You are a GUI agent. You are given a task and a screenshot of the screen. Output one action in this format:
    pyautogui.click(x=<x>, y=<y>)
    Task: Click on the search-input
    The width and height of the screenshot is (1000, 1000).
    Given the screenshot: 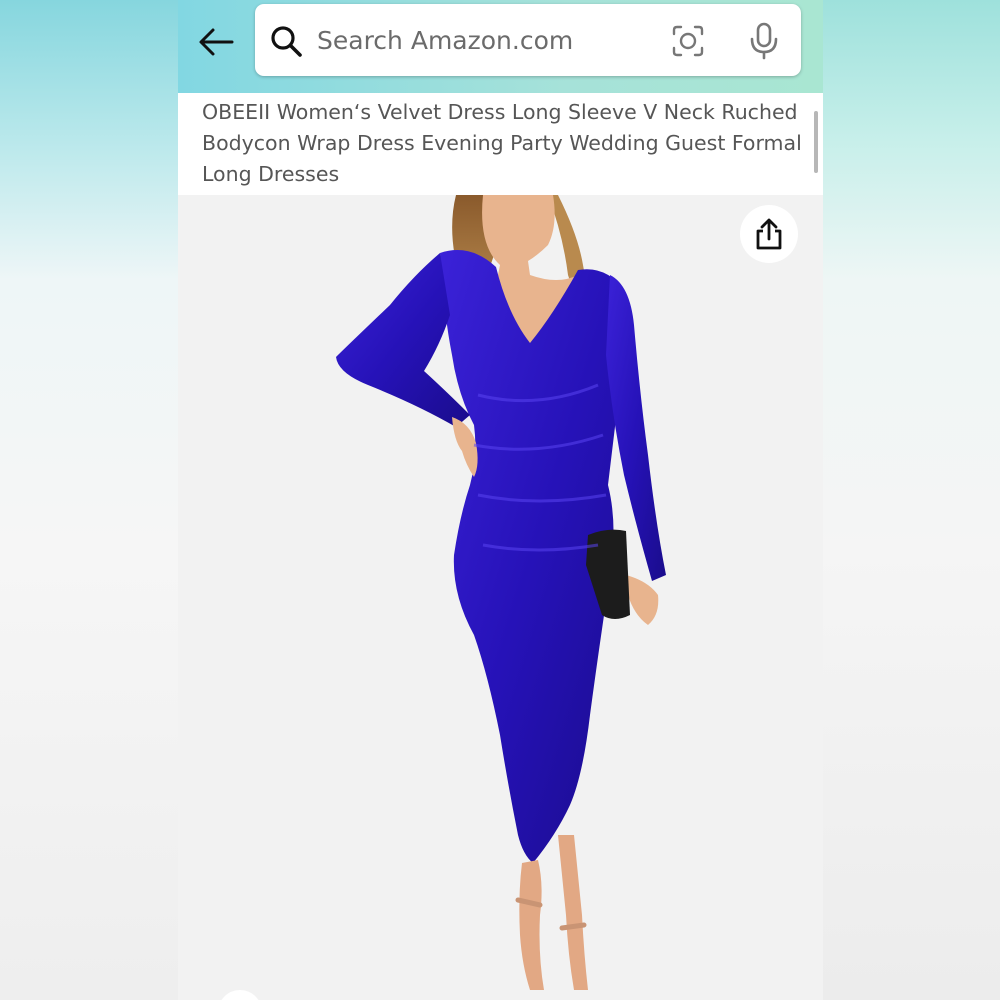 What is the action you would take?
    pyautogui.click(x=482, y=40)
    